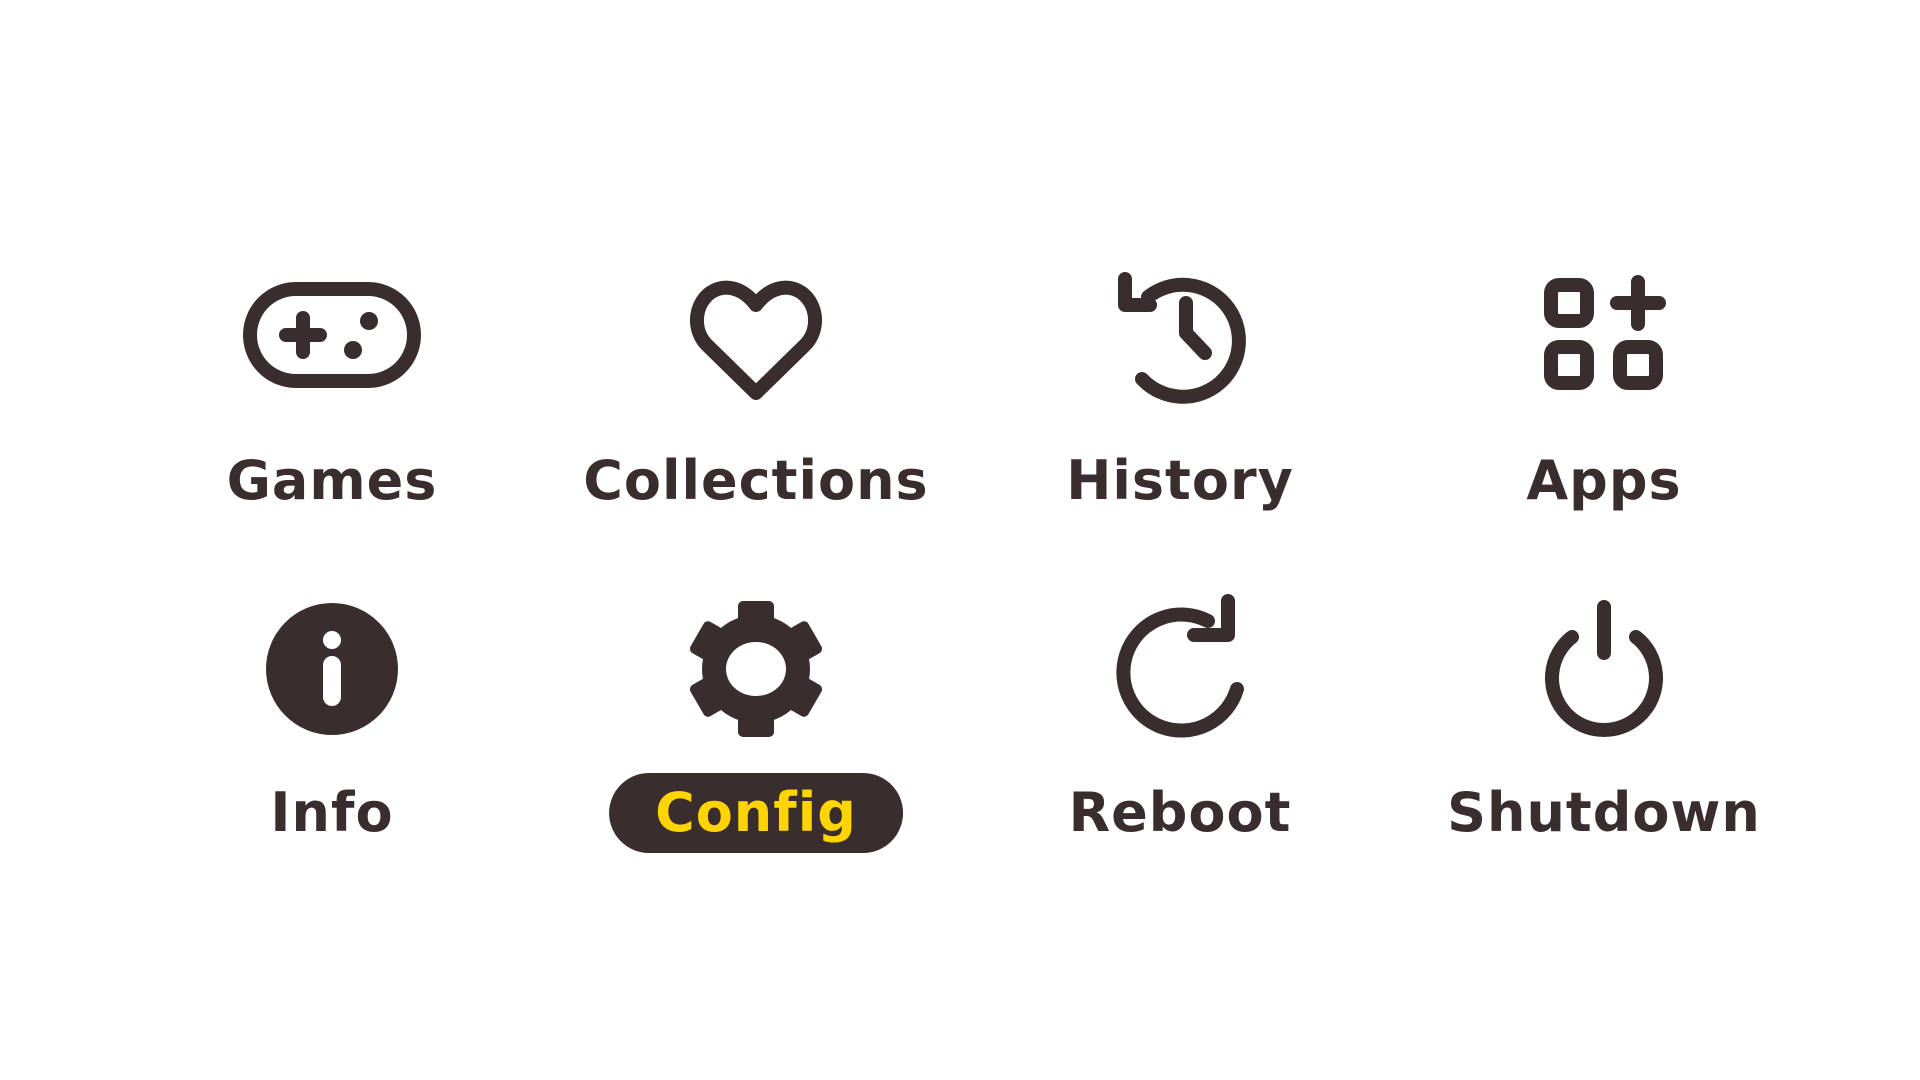 The width and height of the screenshot is (1920, 1080). I want to click on apps-grid-icon, so click(1605, 332).